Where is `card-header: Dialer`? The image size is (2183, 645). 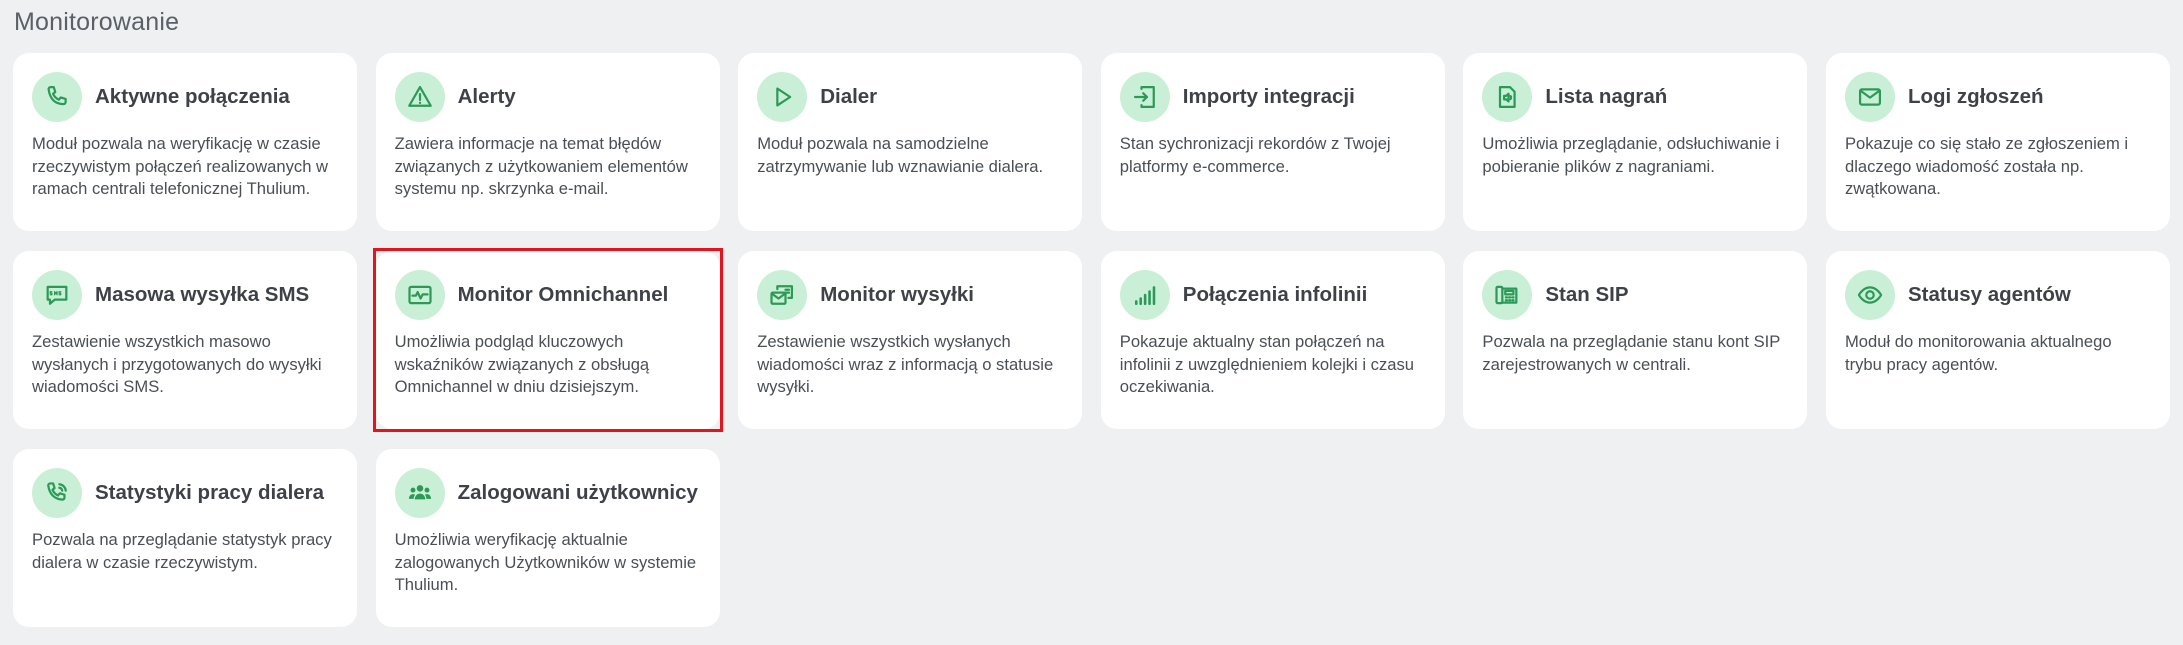
card-header: Dialer is located at coordinates (909, 97).